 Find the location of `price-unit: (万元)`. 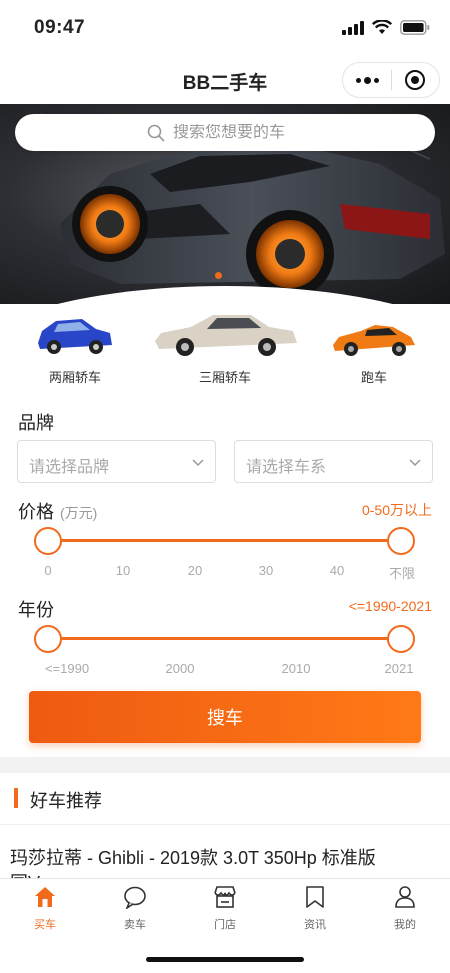

price-unit: (万元) is located at coordinates (79, 513).